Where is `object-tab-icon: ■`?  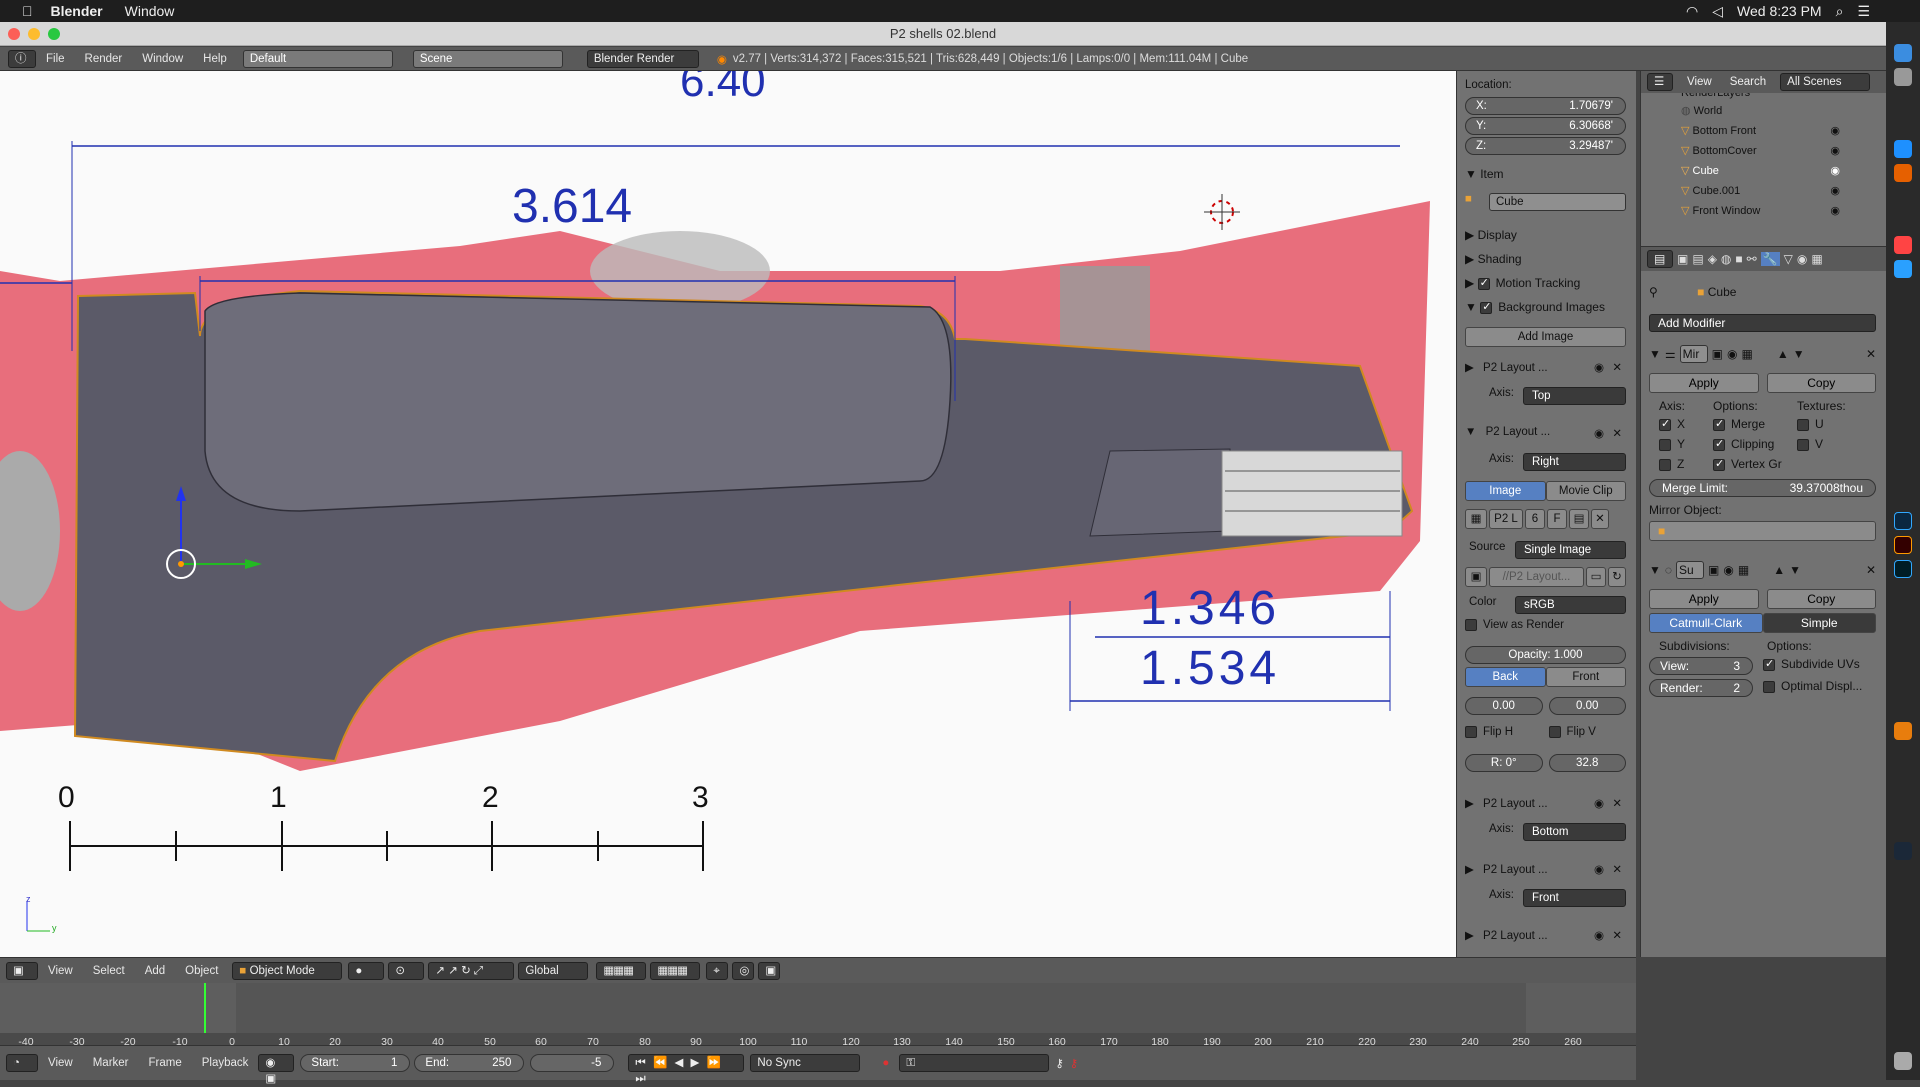 object-tab-icon: ■ is located at coordinates (1738, 259).